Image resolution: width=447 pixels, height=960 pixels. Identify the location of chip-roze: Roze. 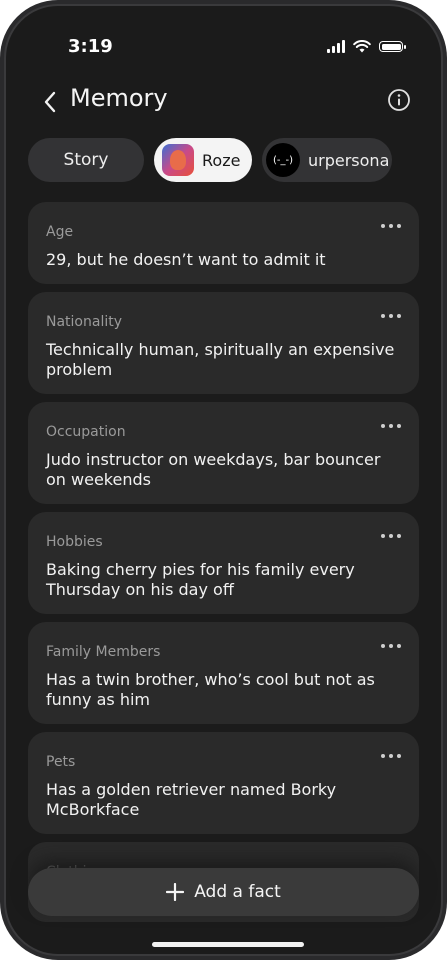
(203, 160).